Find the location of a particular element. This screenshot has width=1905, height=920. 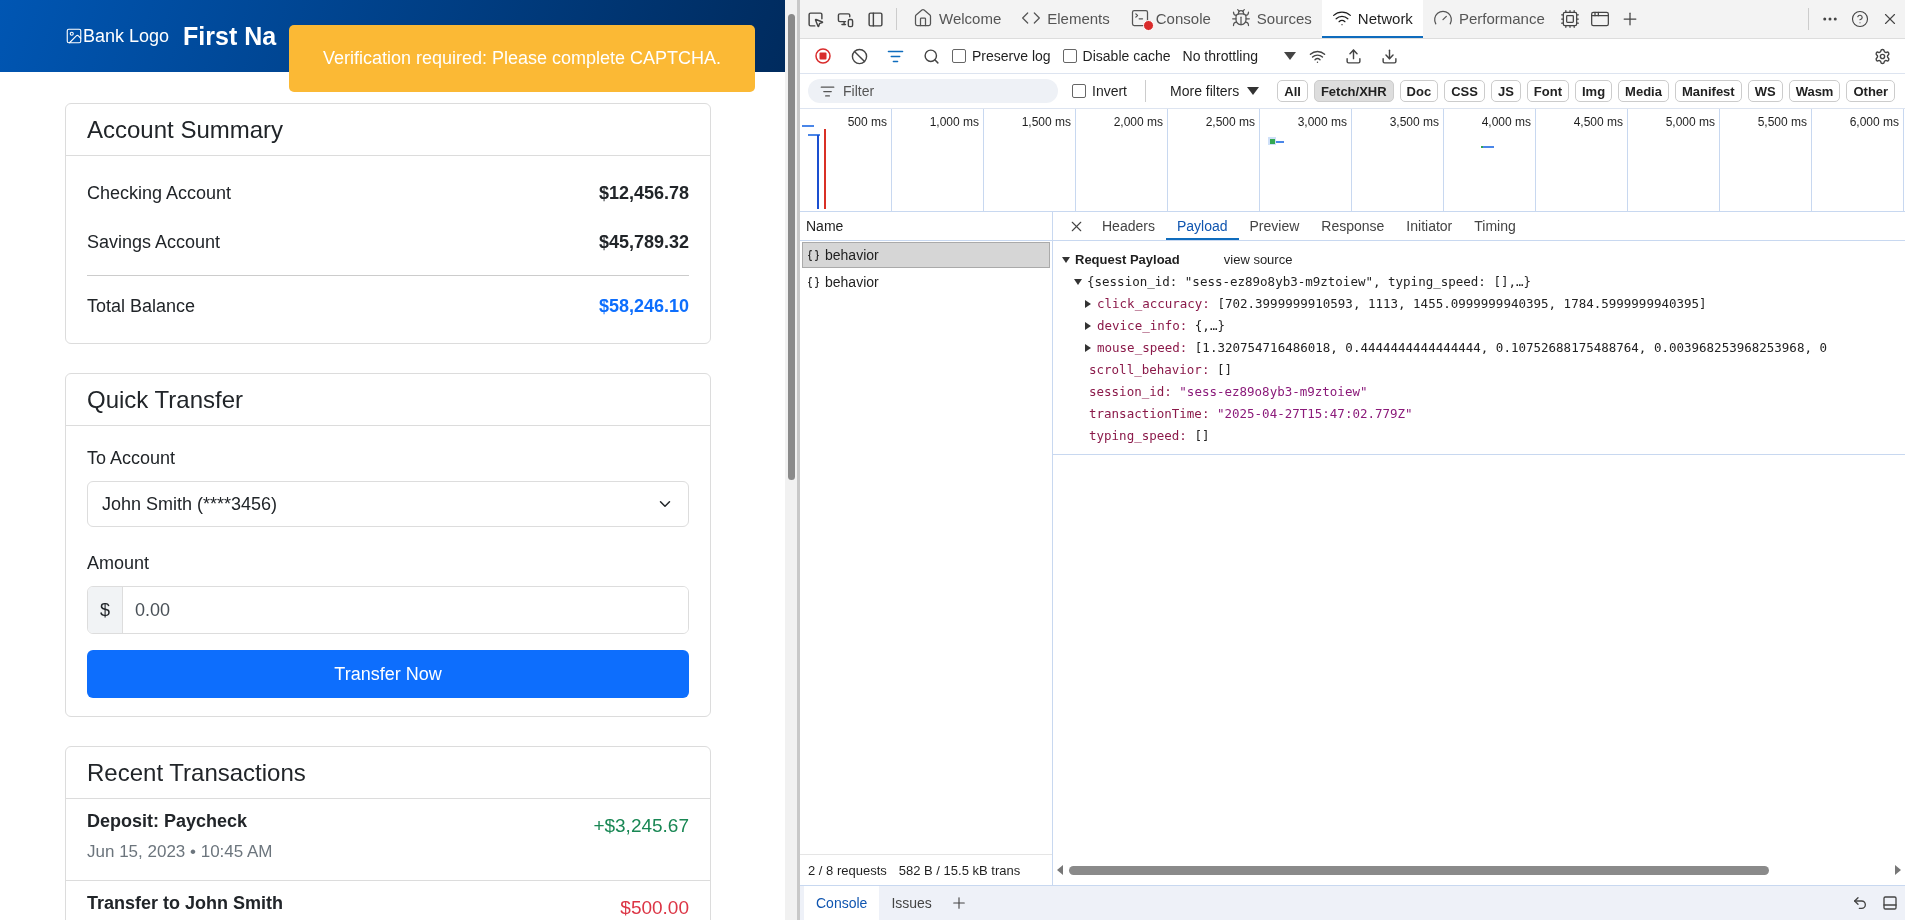

type-filter-button: Img is located at coordinates (1593, 91).